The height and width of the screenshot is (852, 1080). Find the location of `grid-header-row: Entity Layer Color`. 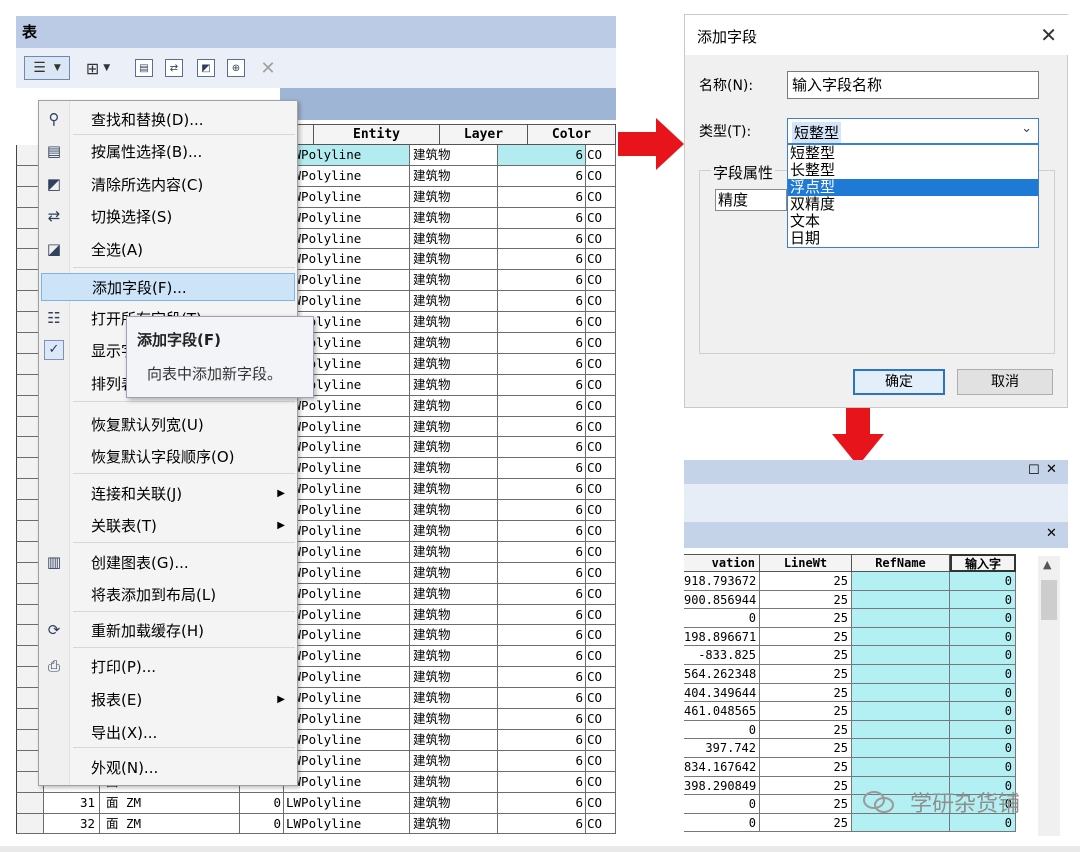

grid-header-row: Entity Layer Color is located at coordinates (450, 134).